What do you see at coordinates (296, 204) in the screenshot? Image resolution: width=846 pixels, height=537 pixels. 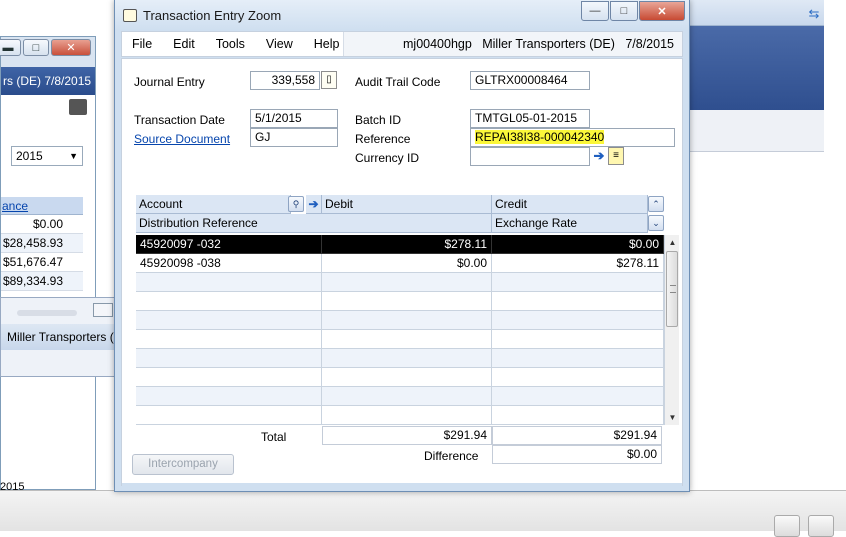 I see `lookup-icon: ⚲` at bounding box center [296, 204].